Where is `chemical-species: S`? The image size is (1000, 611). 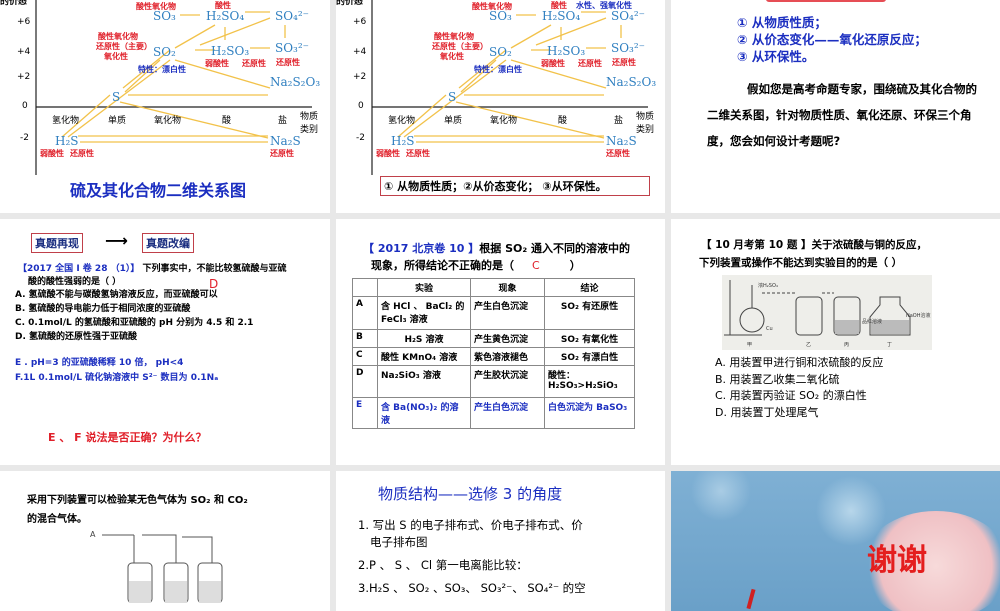
chemical-species: S is located at coordinates (452, 97).